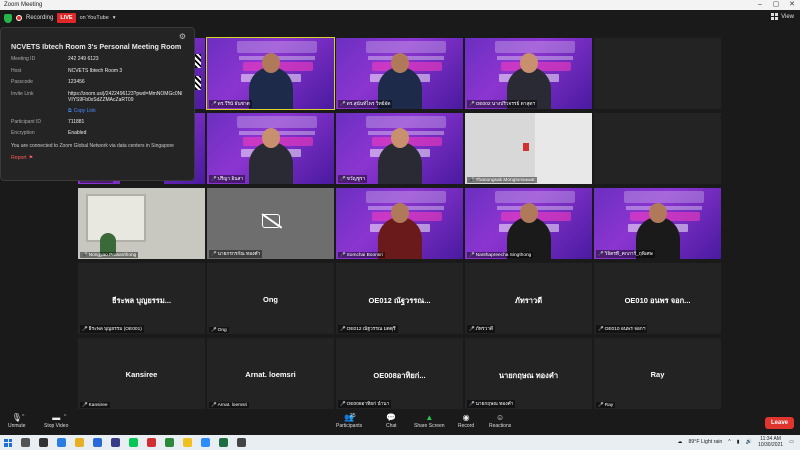 The height and width of the screenshot is (450, 800). What do you see at coordinates (43, 442) in the screenshot?
I see `task-view-icon` at bounding box center [43, 442].